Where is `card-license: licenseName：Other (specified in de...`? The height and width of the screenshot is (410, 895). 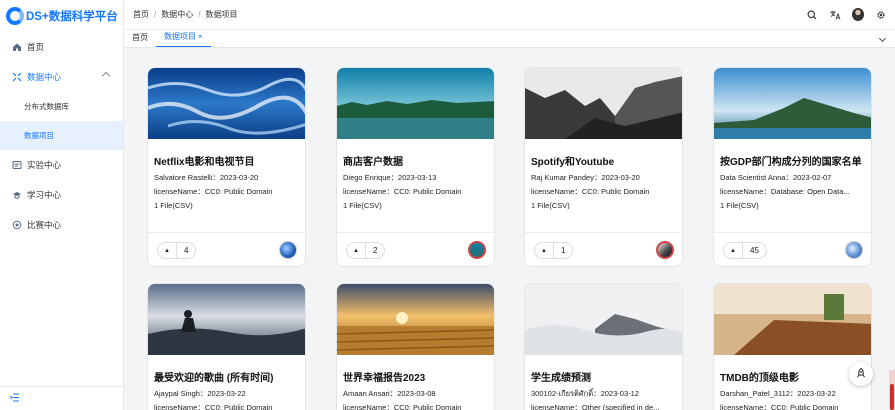
card-license: licenseName：Other (specified in de... is located at coordinates (595, 406).